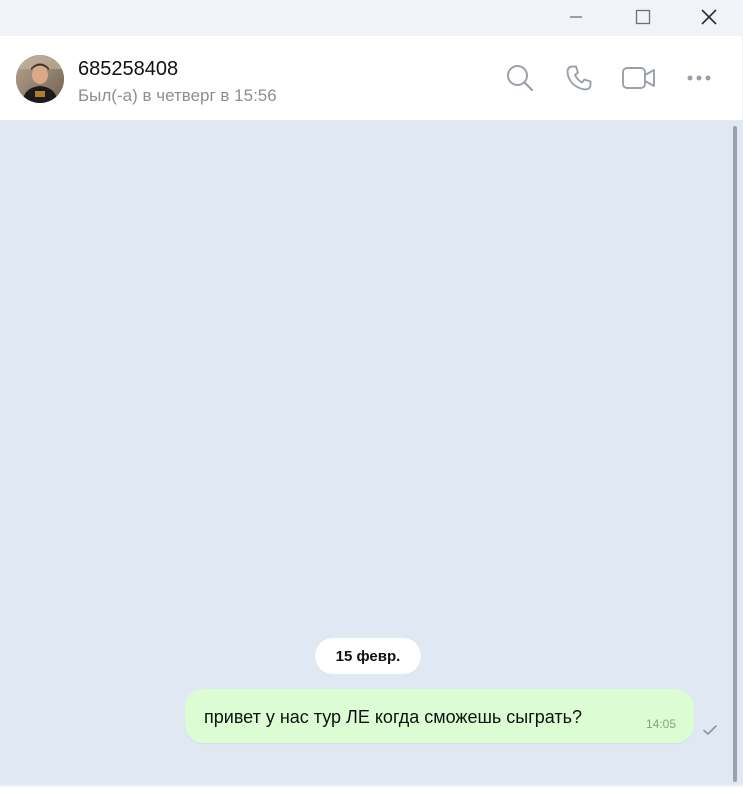 The width and height of the screenshot is (743, 787). I want to click on scrollbar-thumb, so click(735, 454).